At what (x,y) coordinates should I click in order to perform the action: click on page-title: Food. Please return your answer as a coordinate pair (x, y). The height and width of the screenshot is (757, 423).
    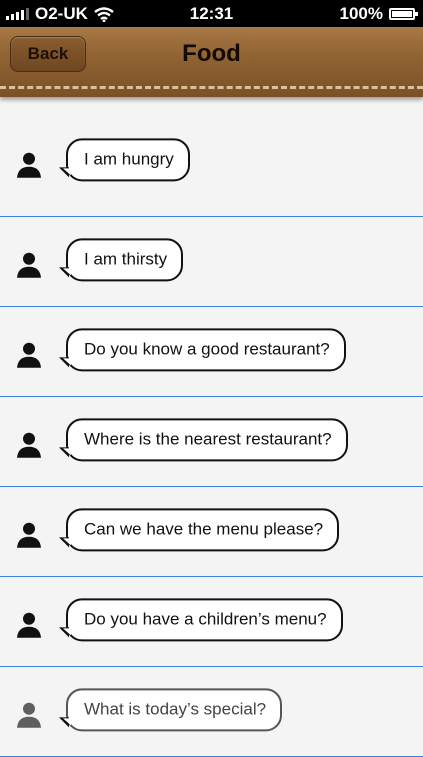
    Looking at the image, I should click on (211, 53).